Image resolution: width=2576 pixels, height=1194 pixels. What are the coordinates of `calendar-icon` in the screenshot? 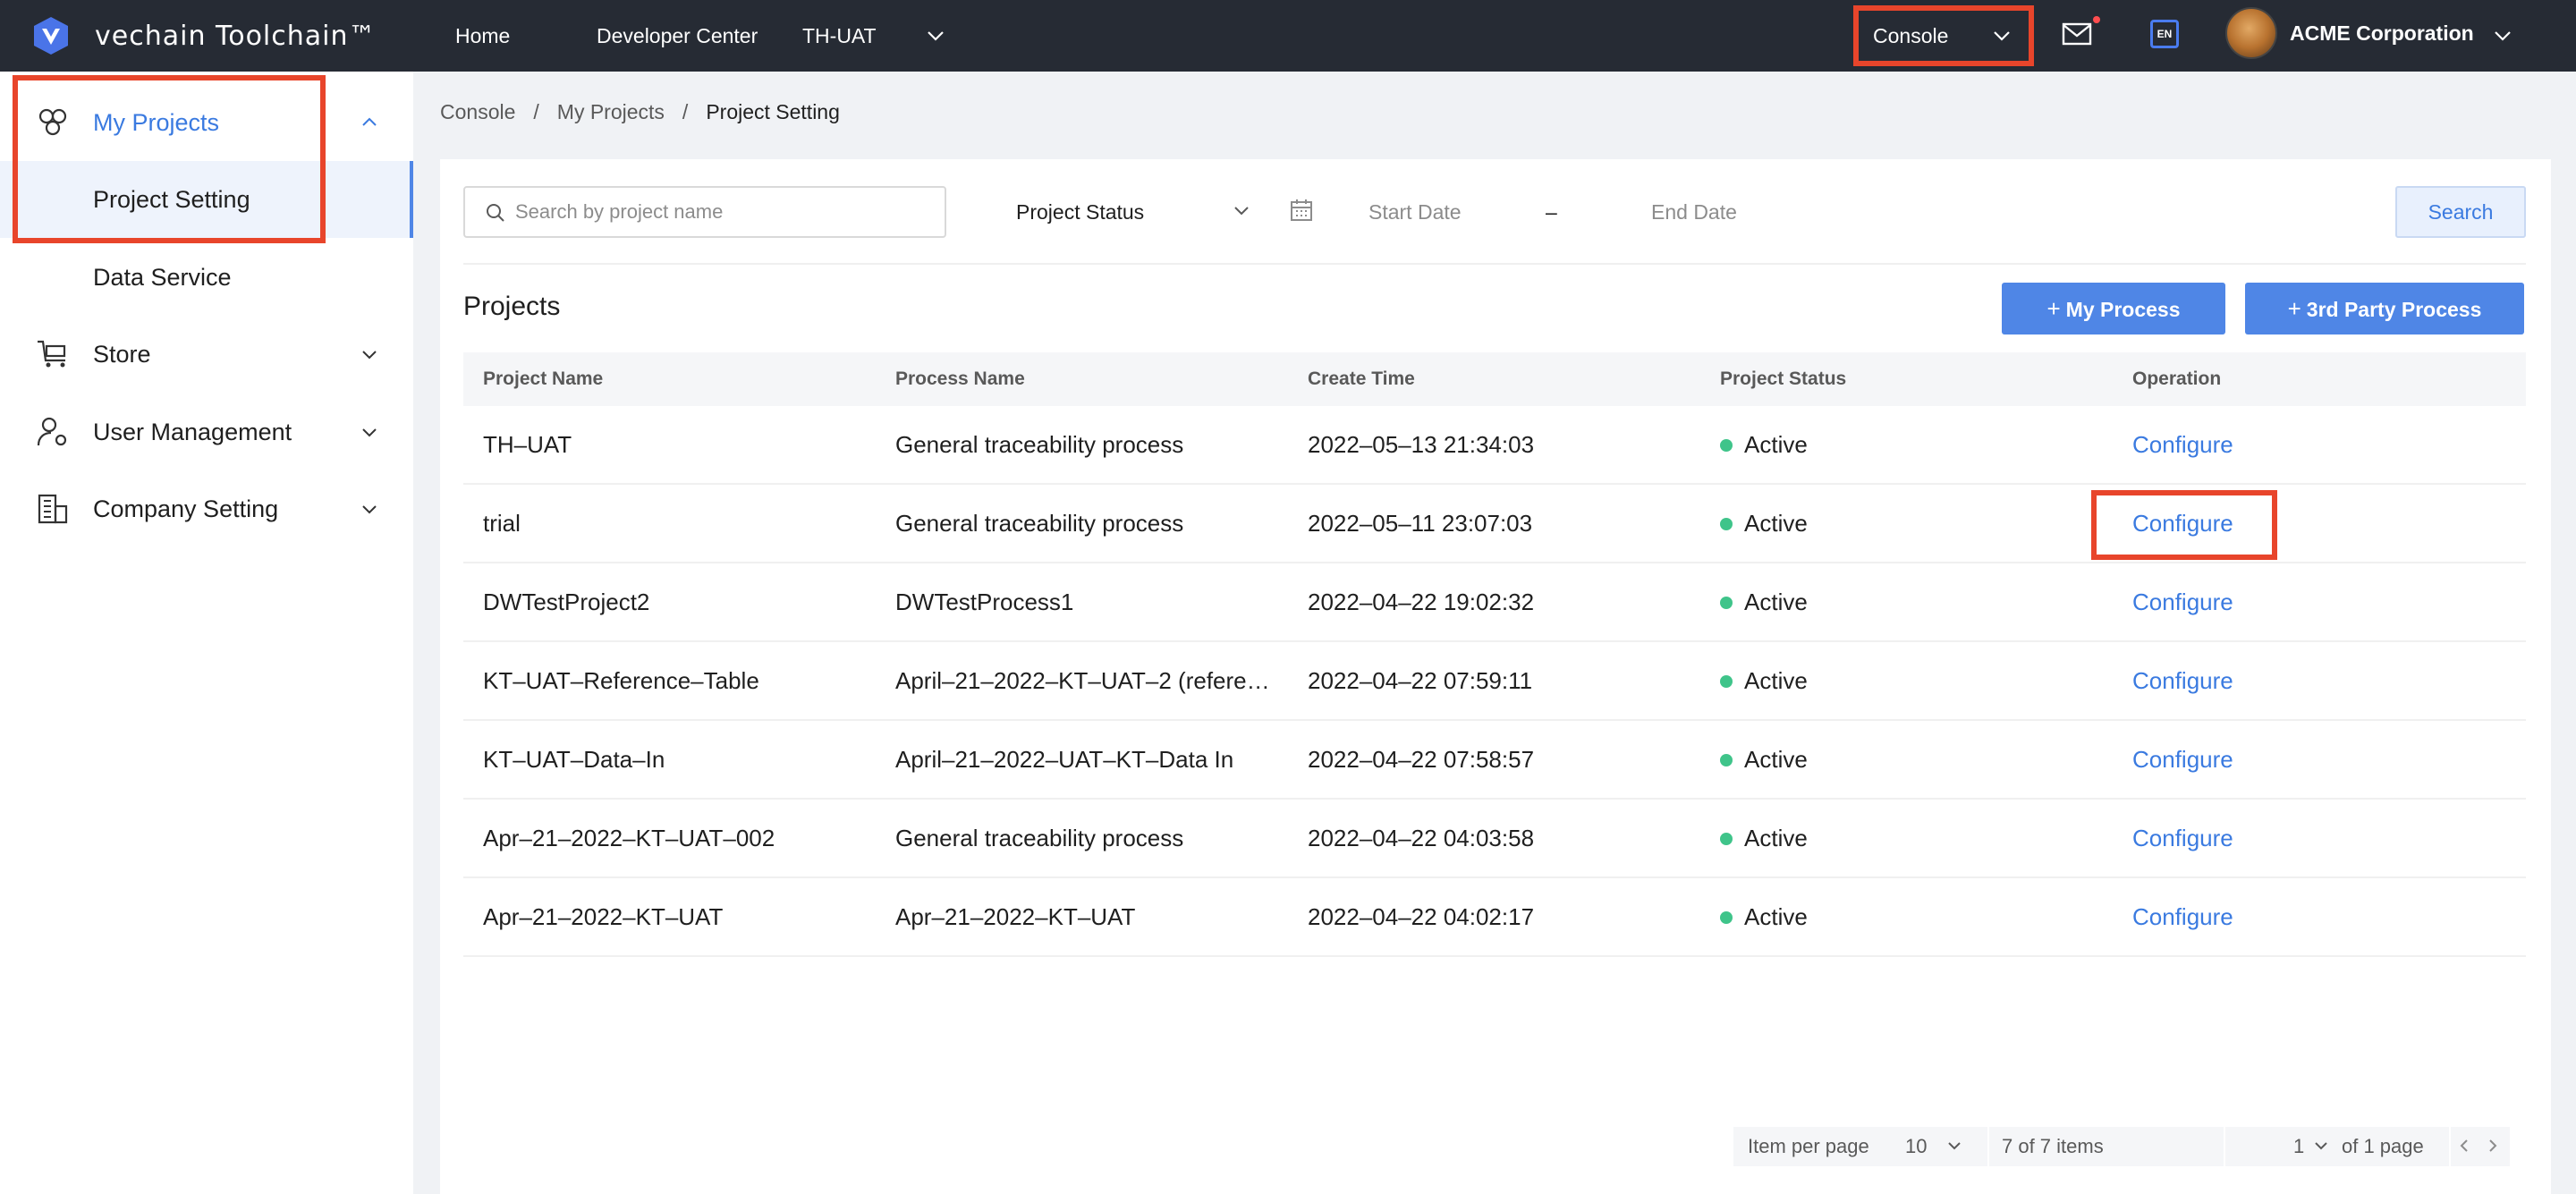 It's located at (1301, 210).